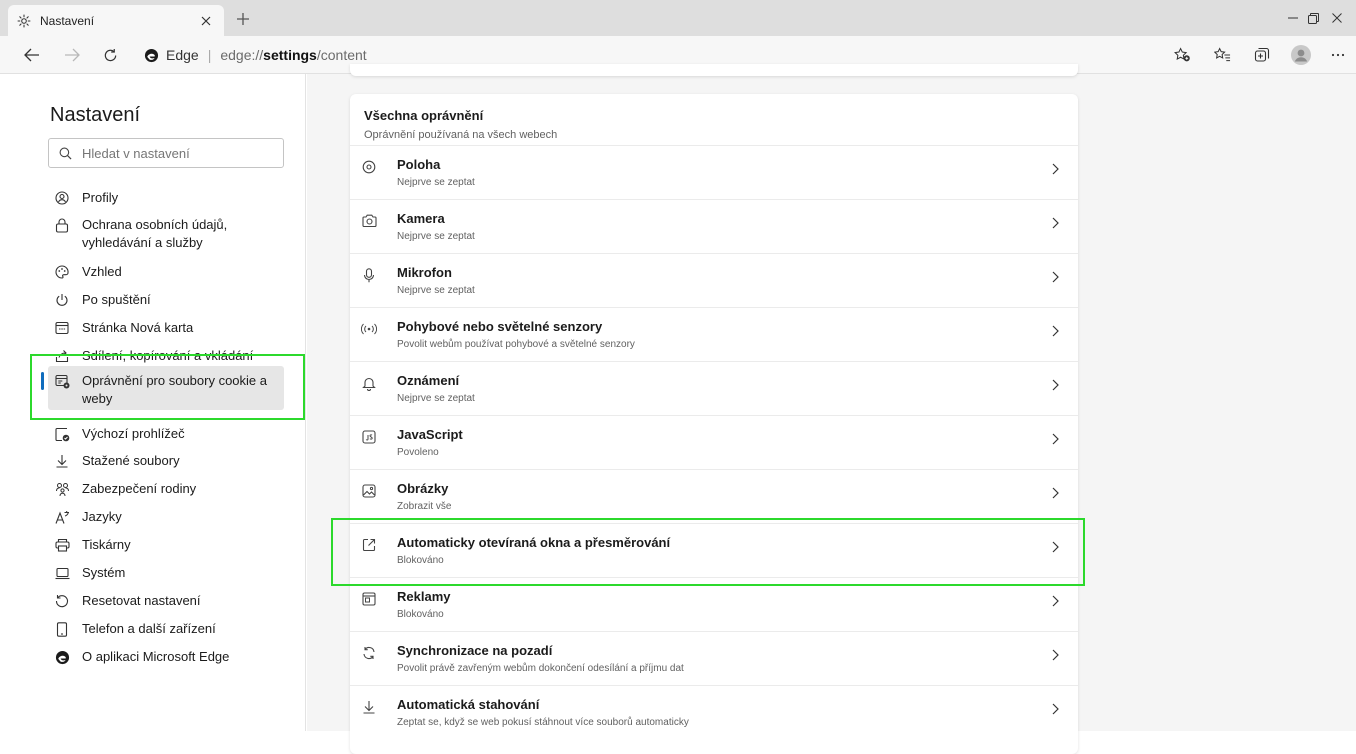 The height and width of the screenshot is (754, 1356). Describe the element at coordinates (430, 434) in the screenshot. I see `permission-name: JavaScript` at that location.